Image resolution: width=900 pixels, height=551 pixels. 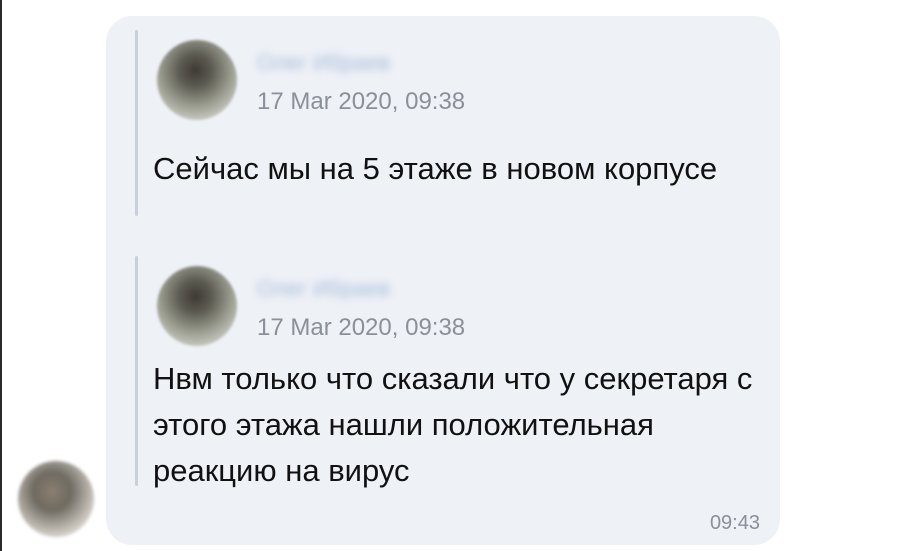 What do you see at coordinates (56, 499) in the screenshot?
I see `sender-avatar` at bounding box center [56, 499].